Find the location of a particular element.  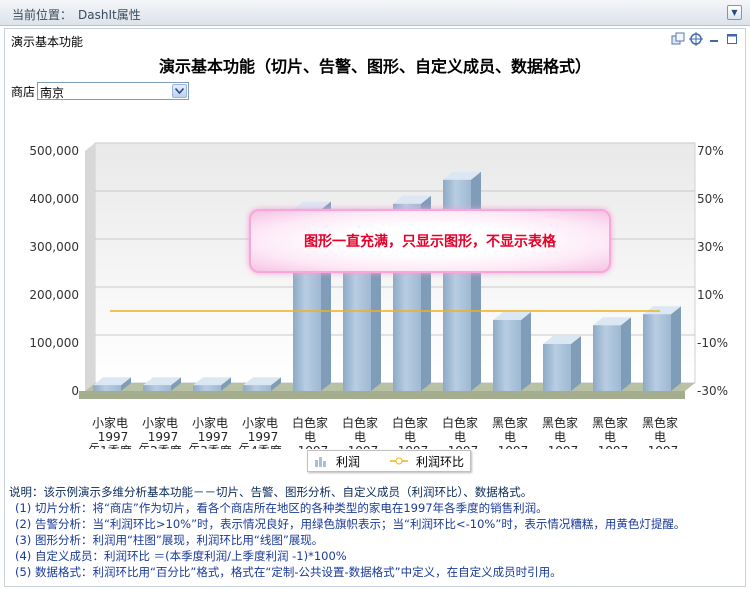

legend-item-ratio: 利润环比 is located at coordinates (427, 461).